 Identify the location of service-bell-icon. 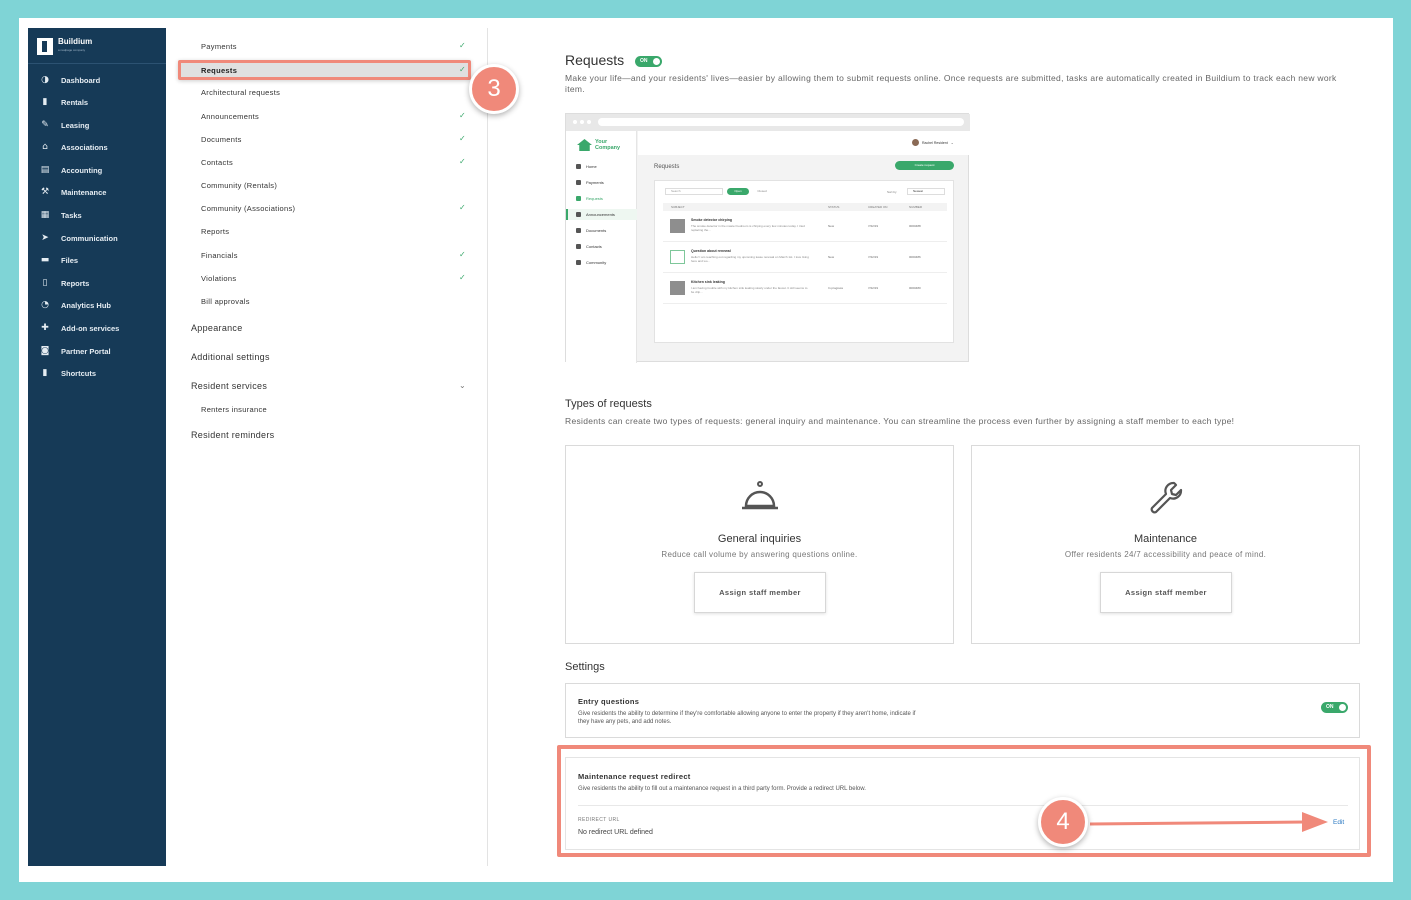
(759, 500).